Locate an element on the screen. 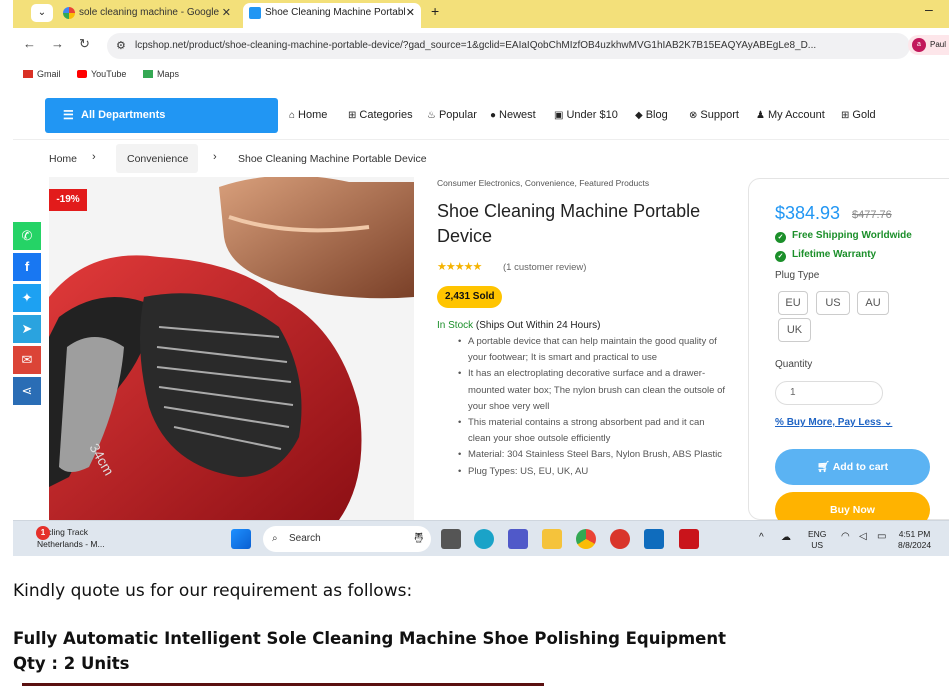 The height and width of the screenshot is (686, 949). money-icon: ▣ is located at coordinates (559, 115).